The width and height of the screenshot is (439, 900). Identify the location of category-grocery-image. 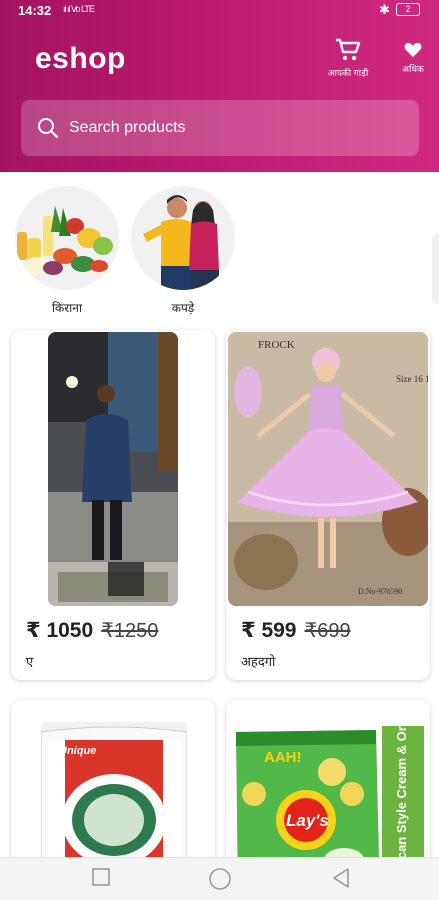
(67, 238).